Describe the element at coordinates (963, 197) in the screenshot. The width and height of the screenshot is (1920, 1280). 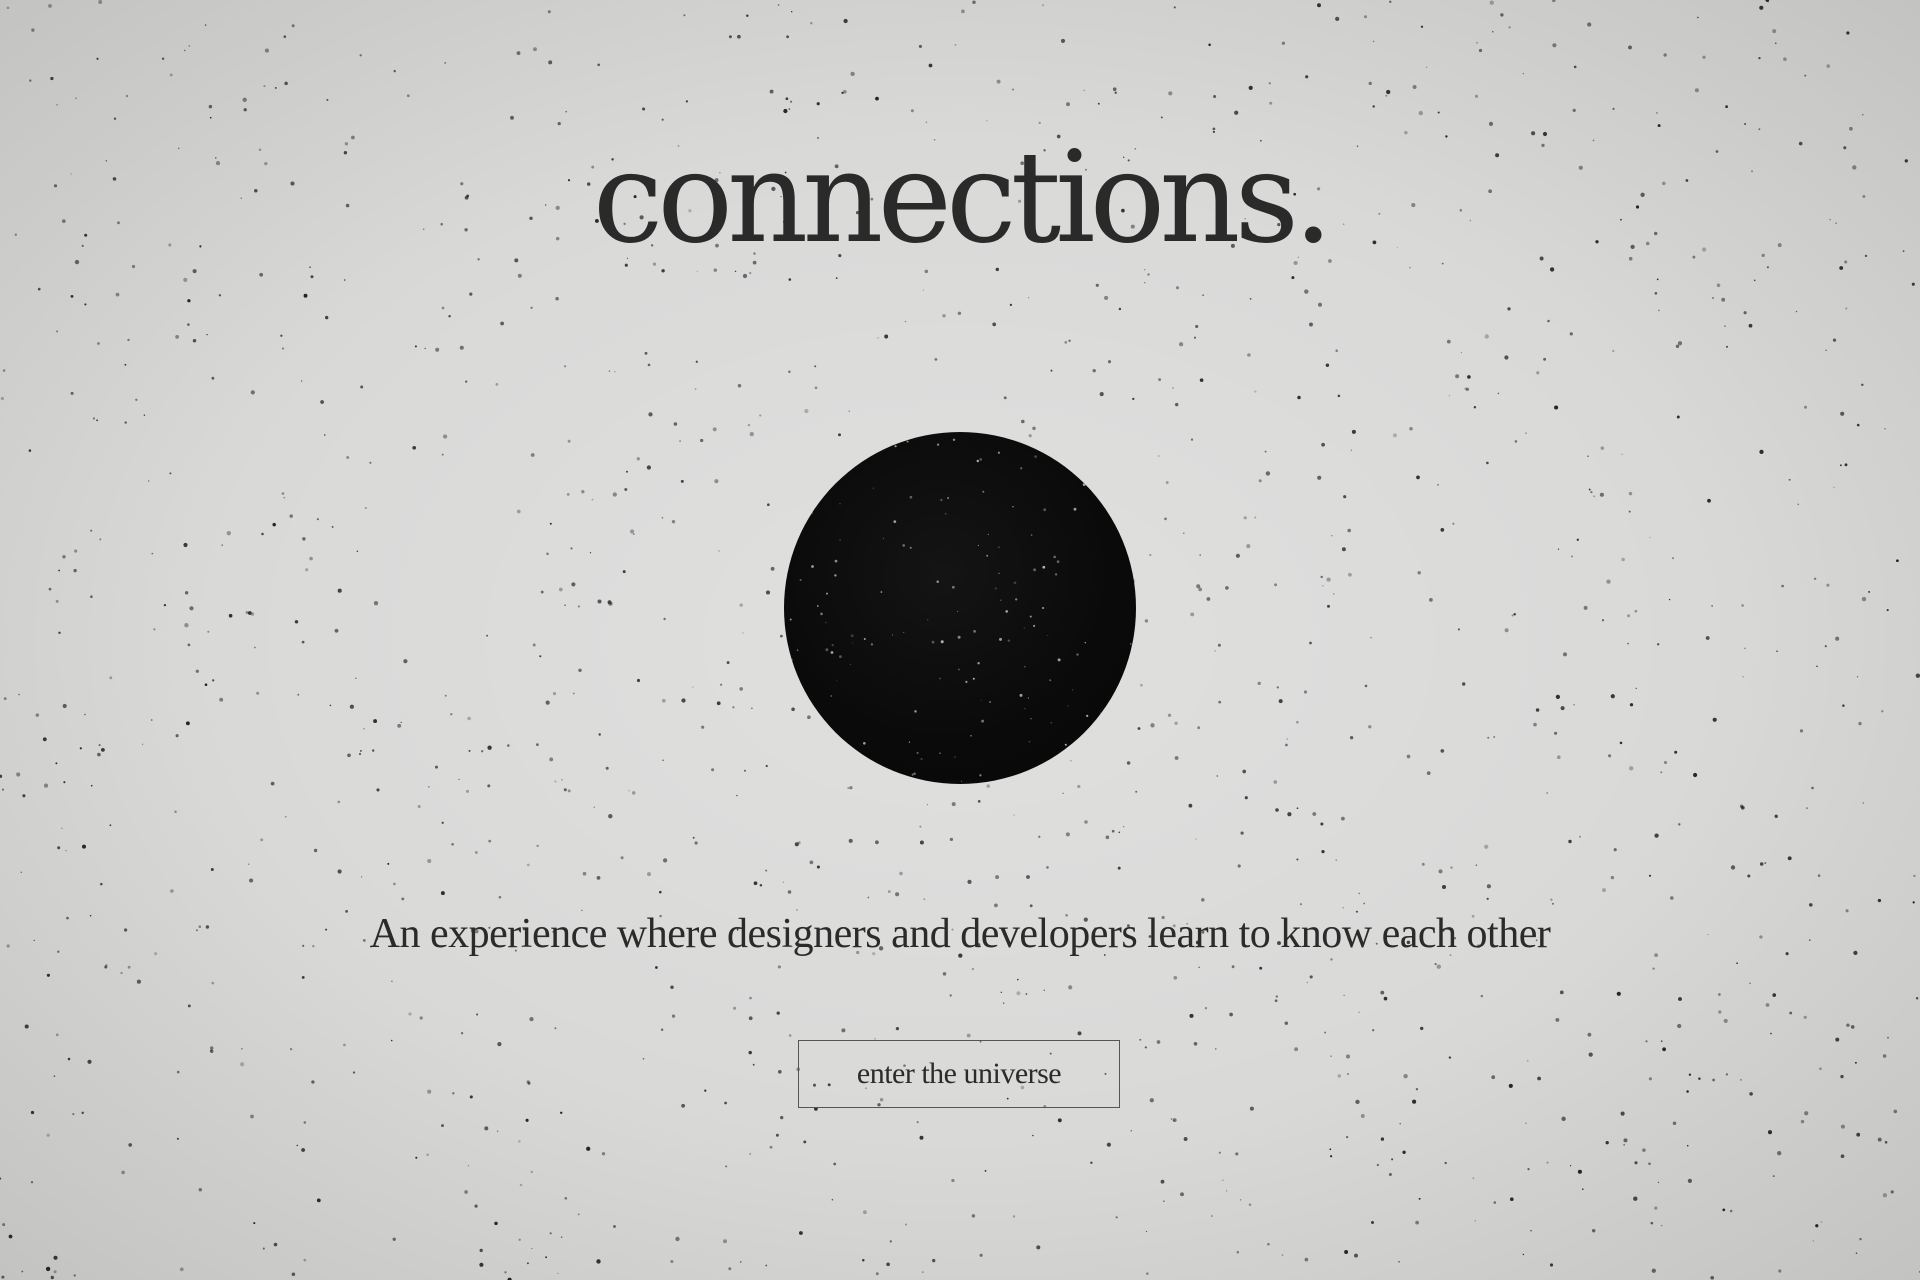
I see `page-title: connections.` at that location.